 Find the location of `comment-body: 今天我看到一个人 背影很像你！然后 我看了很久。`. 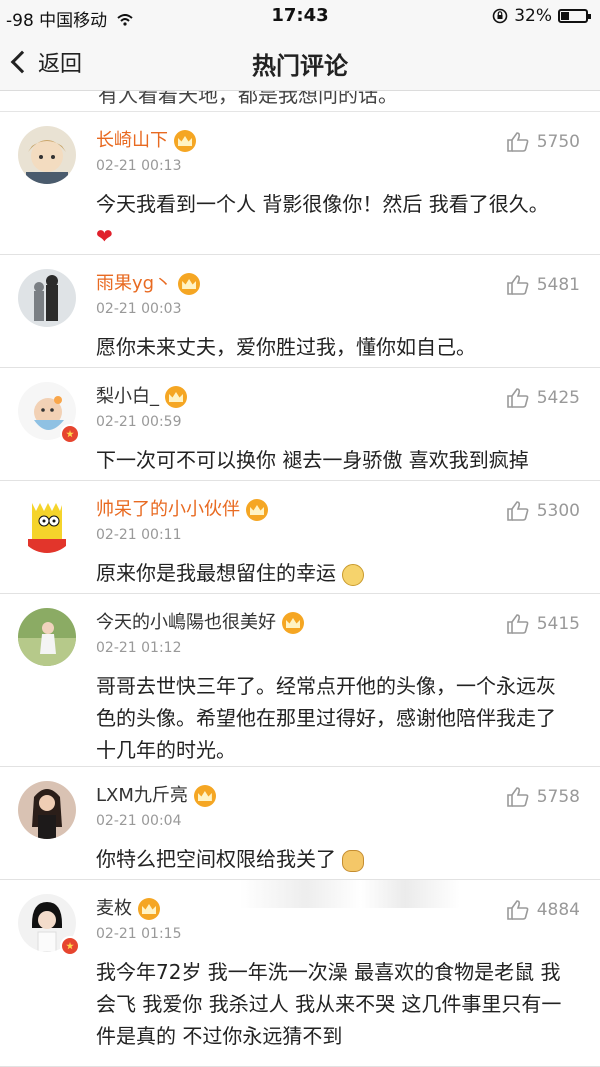

comment-body: 今天我看到一个人 背影很像你！然后 我看了很久。 is located at coordinates (322, 204).